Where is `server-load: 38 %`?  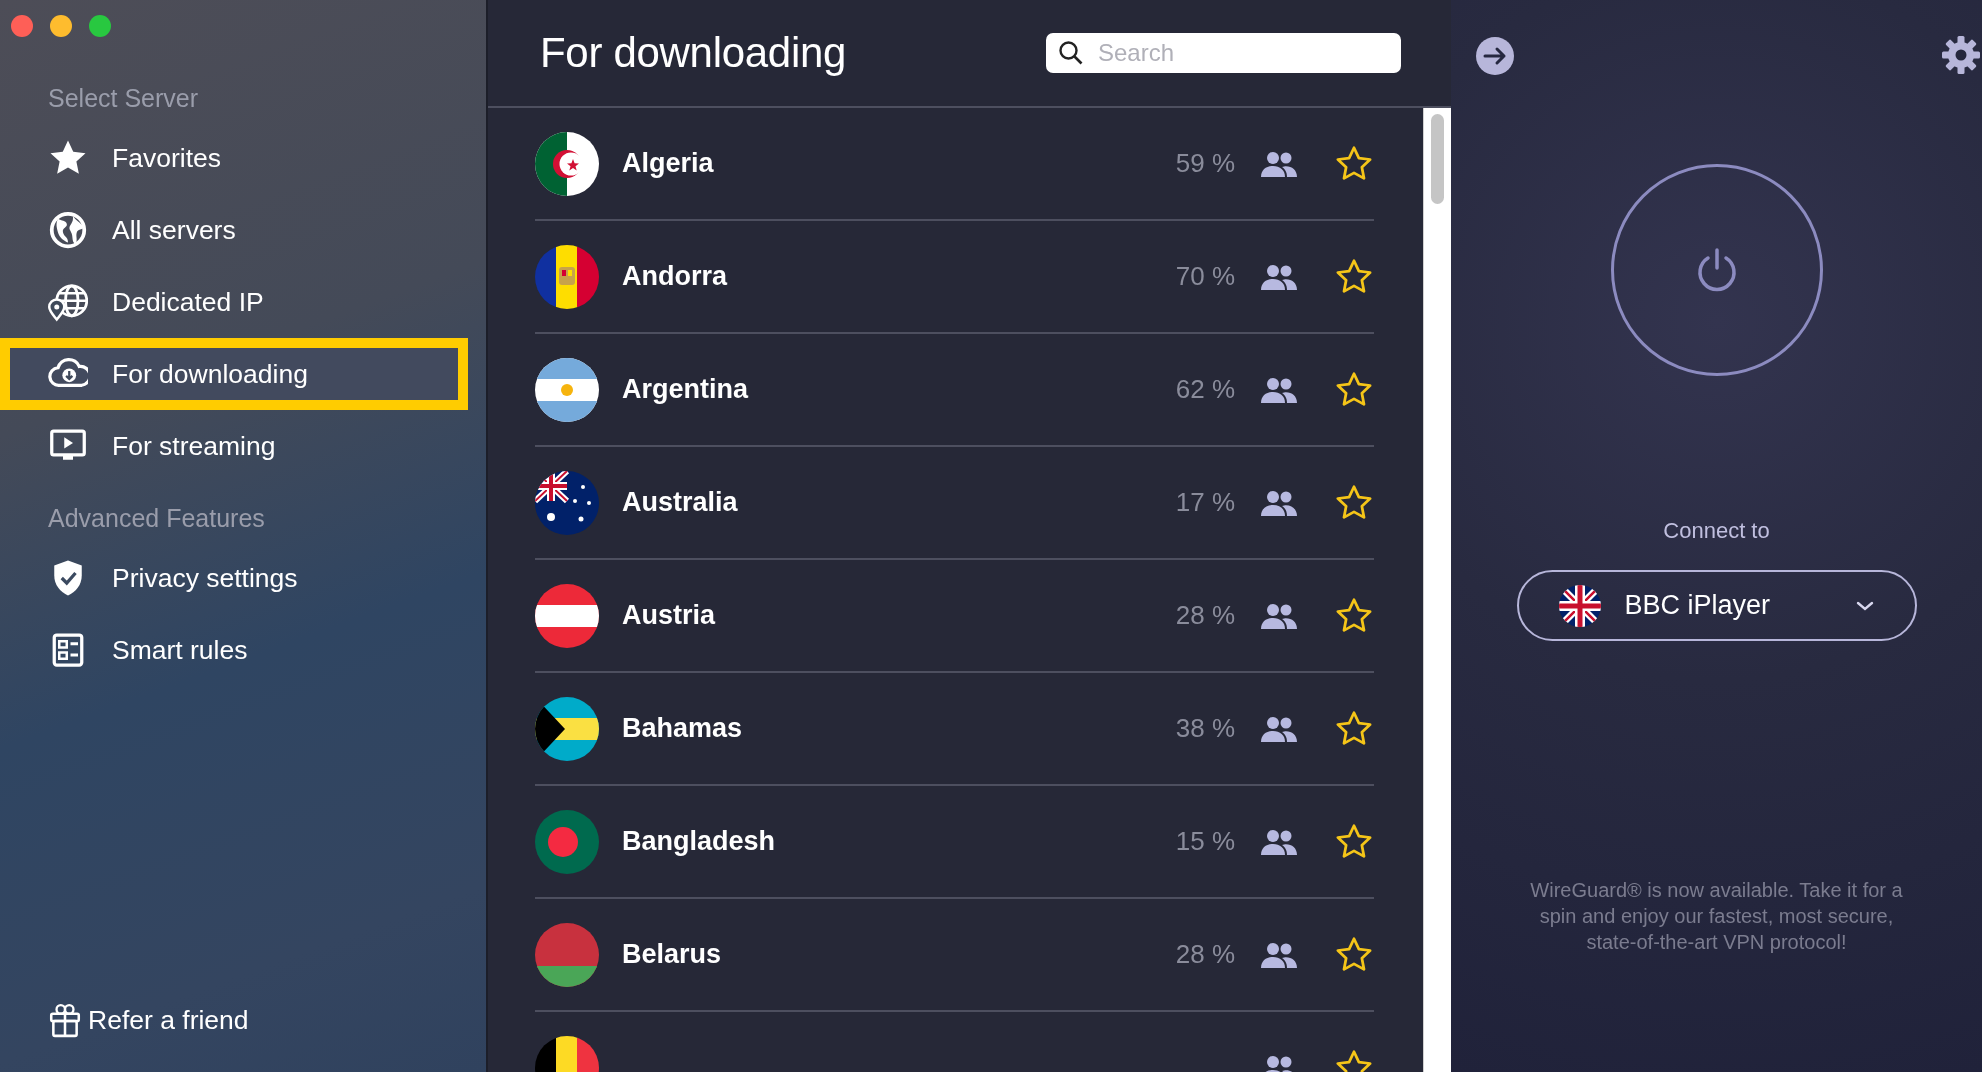 server-load: 38 % is located at coordinates (1204, 728).